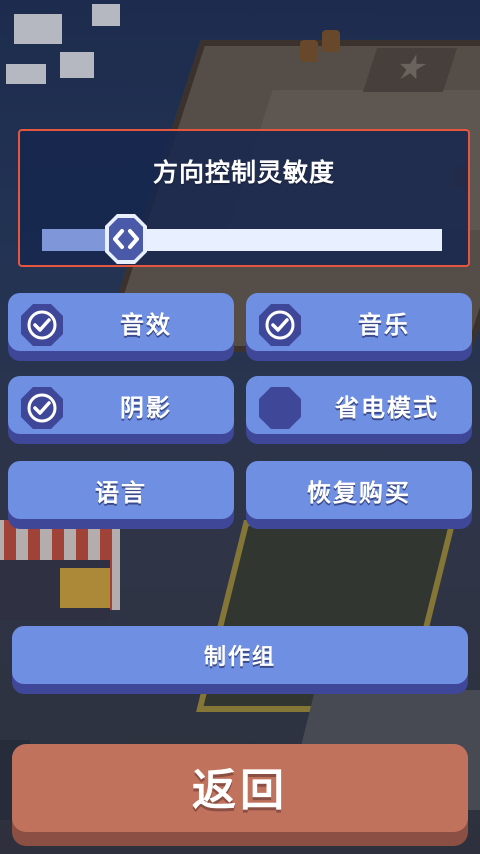  I want to click on left-right-arrows-icon, so click(126, 239).